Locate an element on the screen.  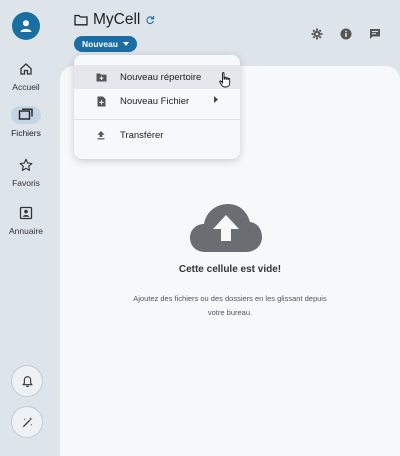
magic-button is located at coordinates (27, 422).